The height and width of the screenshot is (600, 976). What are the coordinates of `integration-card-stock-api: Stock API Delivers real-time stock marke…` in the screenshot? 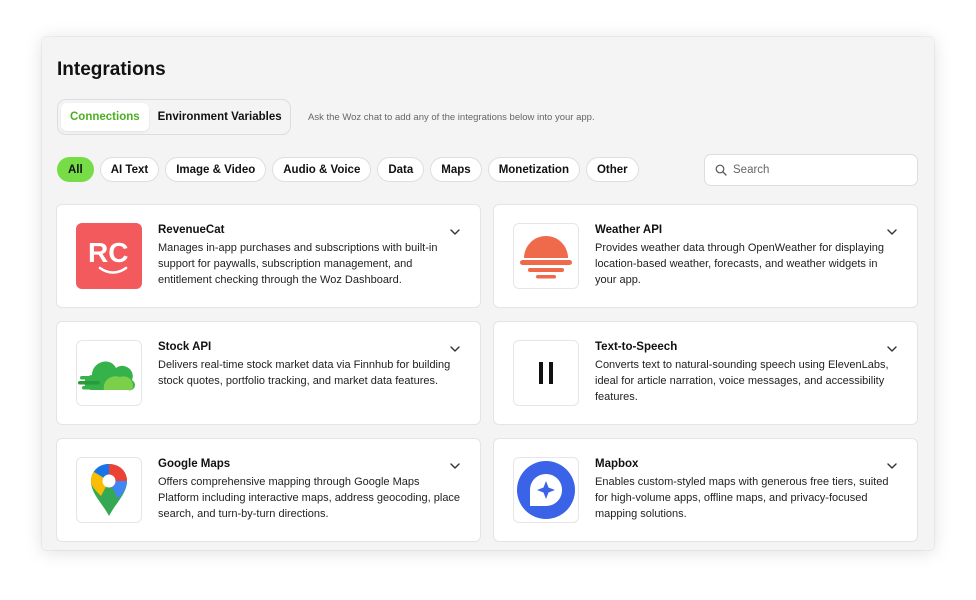 It's located at (268, 373).